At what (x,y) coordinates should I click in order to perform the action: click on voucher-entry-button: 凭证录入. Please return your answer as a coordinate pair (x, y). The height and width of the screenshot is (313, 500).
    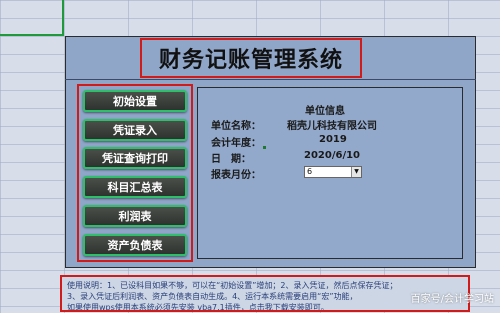
    Looking at the image, I should click on (135, 130).